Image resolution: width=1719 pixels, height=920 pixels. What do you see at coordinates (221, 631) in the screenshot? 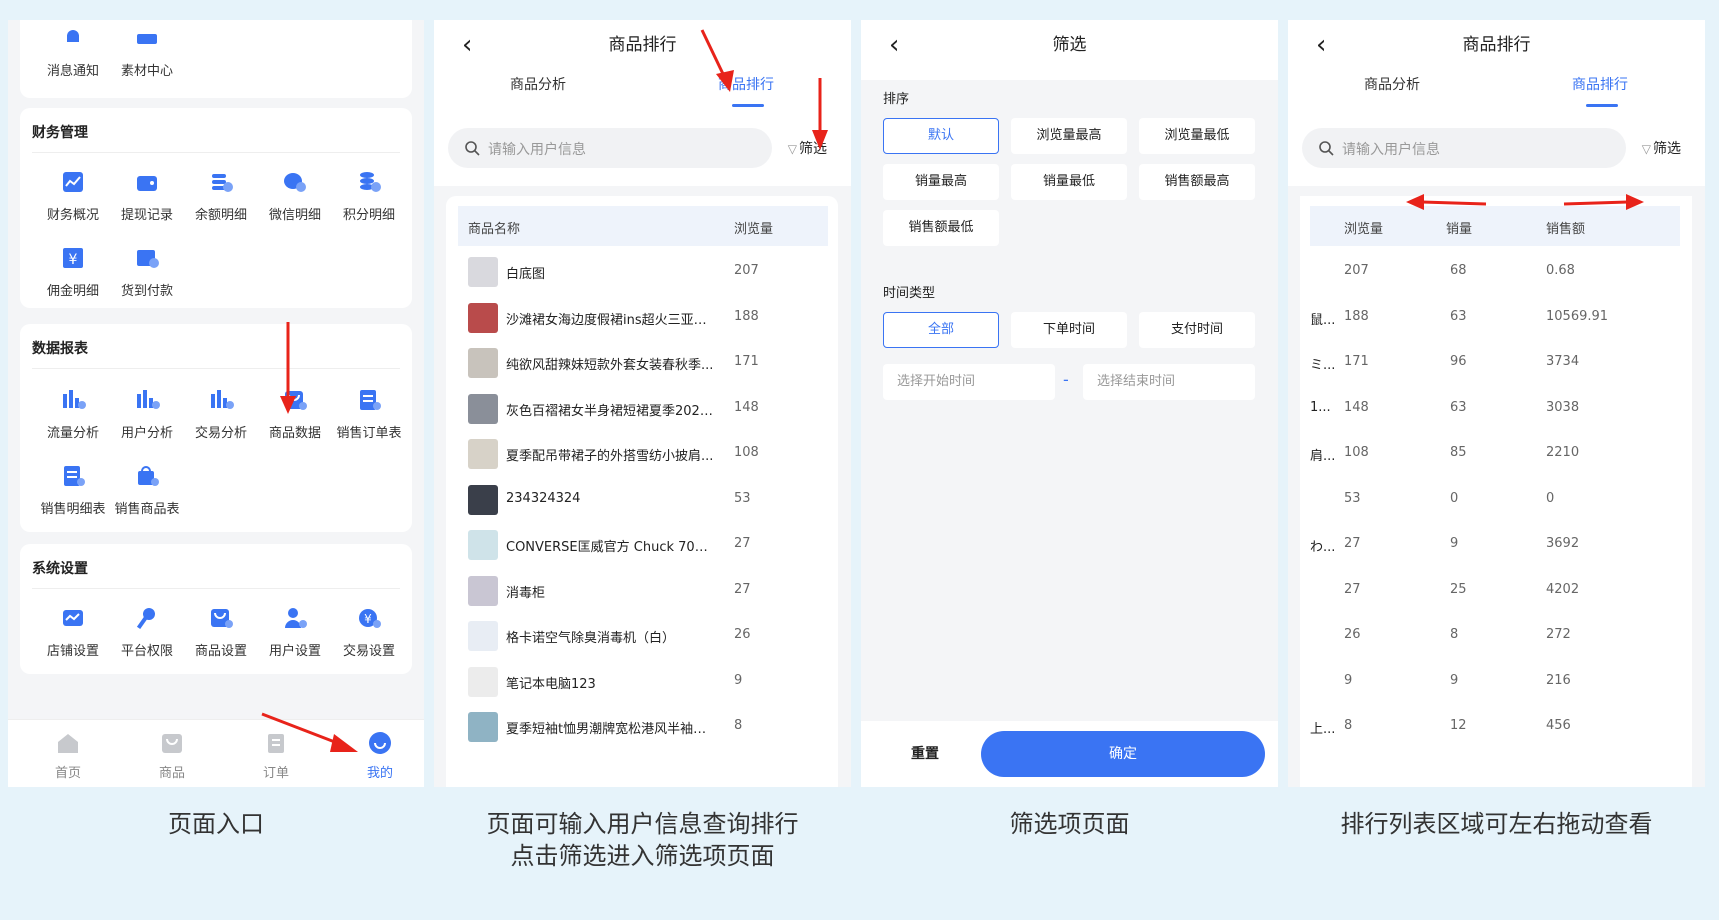
I see `grid-item-product-settings: 商品设置` at bounding box center [221, 631].